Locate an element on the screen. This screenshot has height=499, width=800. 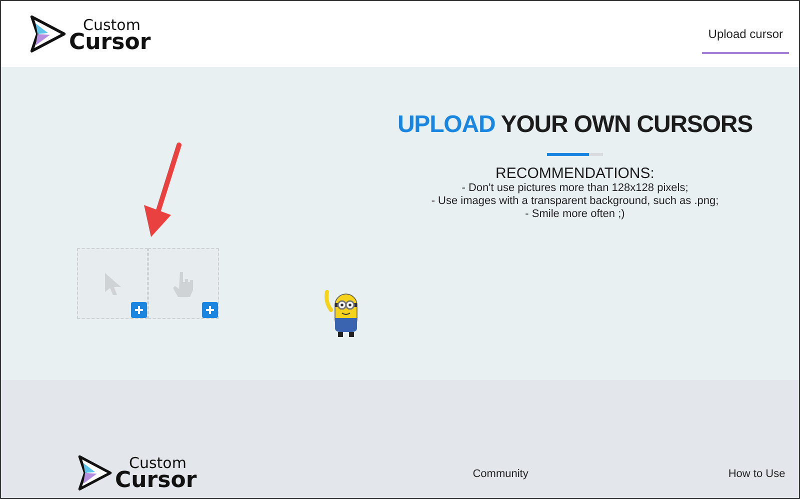
footer-link: Community is located at coordinates (500, 474).